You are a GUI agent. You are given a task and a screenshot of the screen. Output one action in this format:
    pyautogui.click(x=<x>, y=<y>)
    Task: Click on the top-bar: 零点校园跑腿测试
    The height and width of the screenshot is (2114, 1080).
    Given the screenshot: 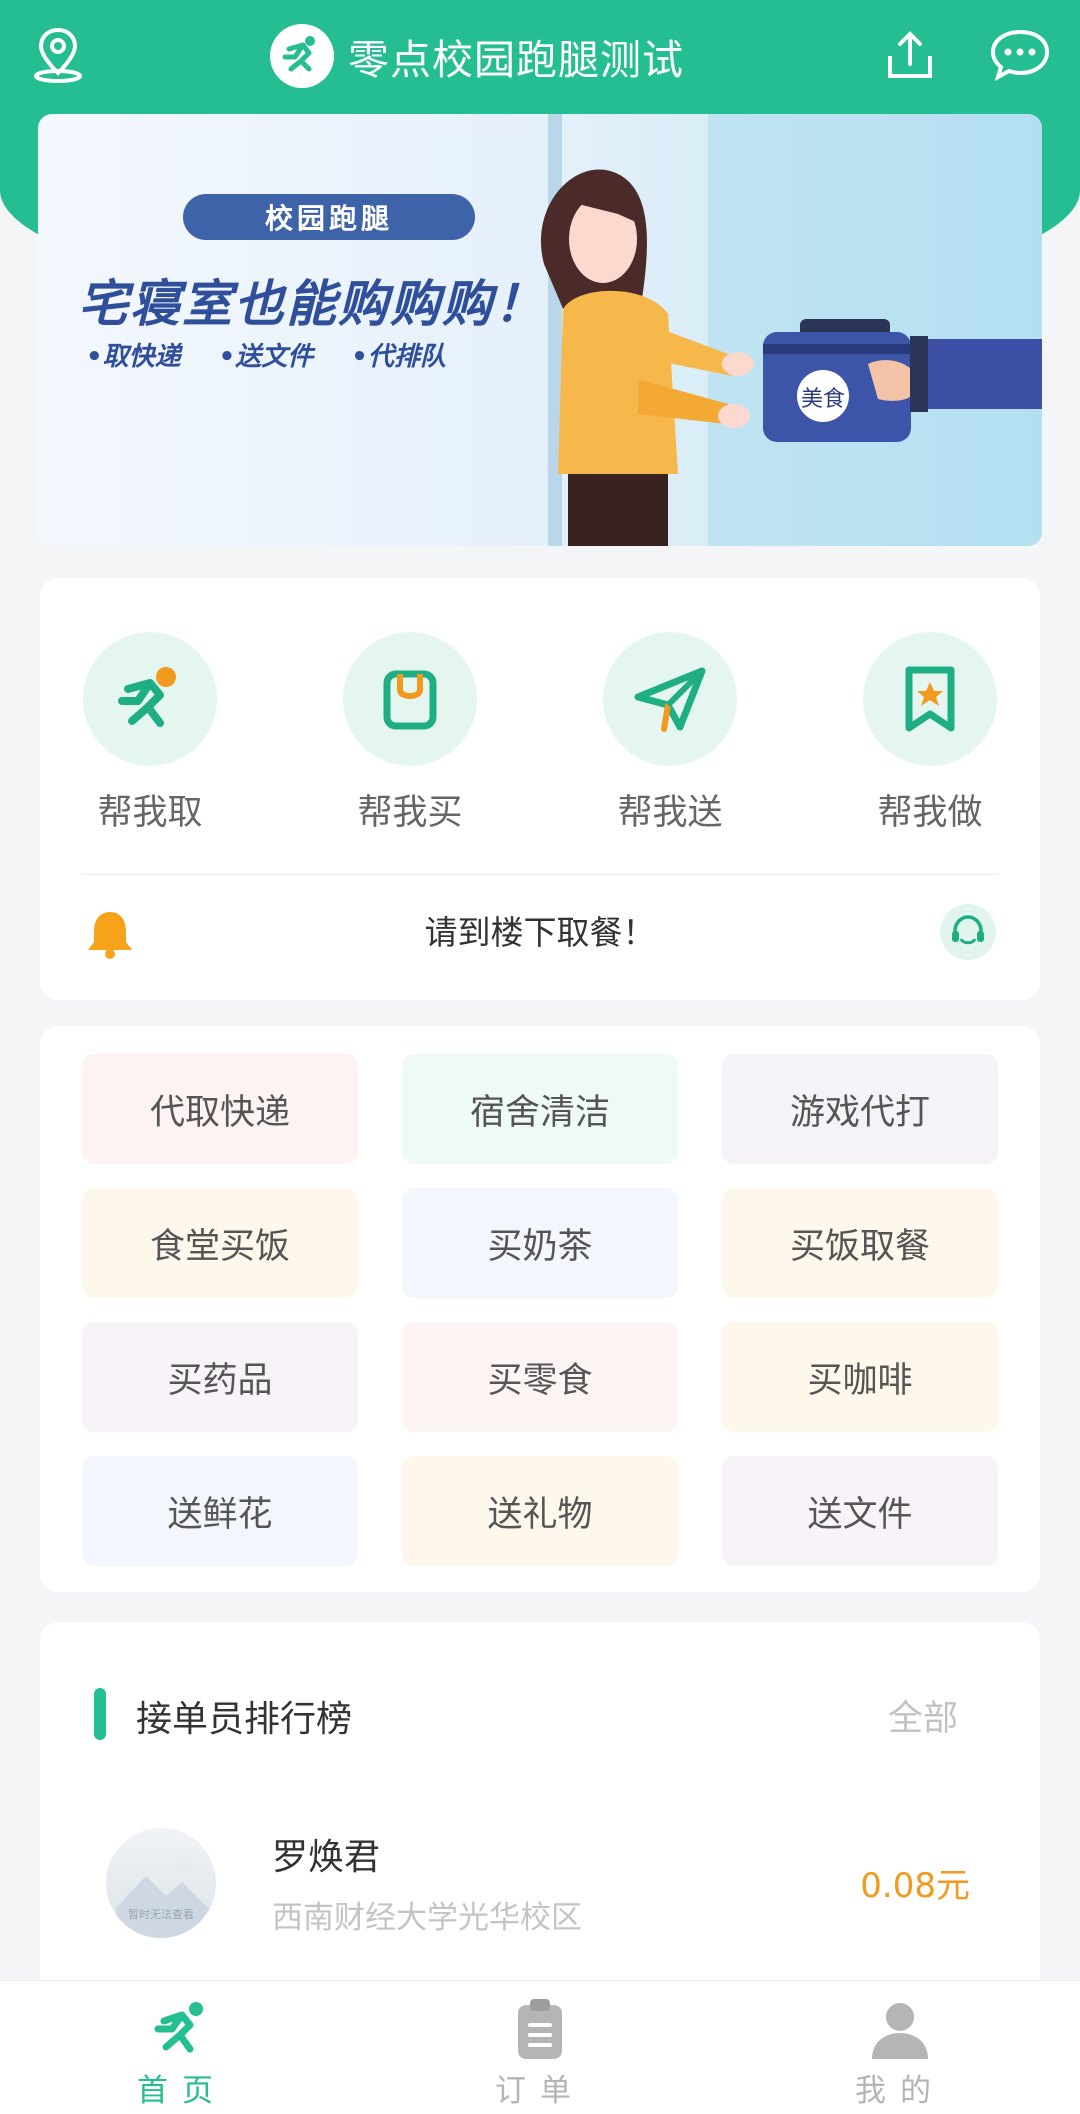 What is the action you would take?
    pyautogui.click(x=540, y=56)
    